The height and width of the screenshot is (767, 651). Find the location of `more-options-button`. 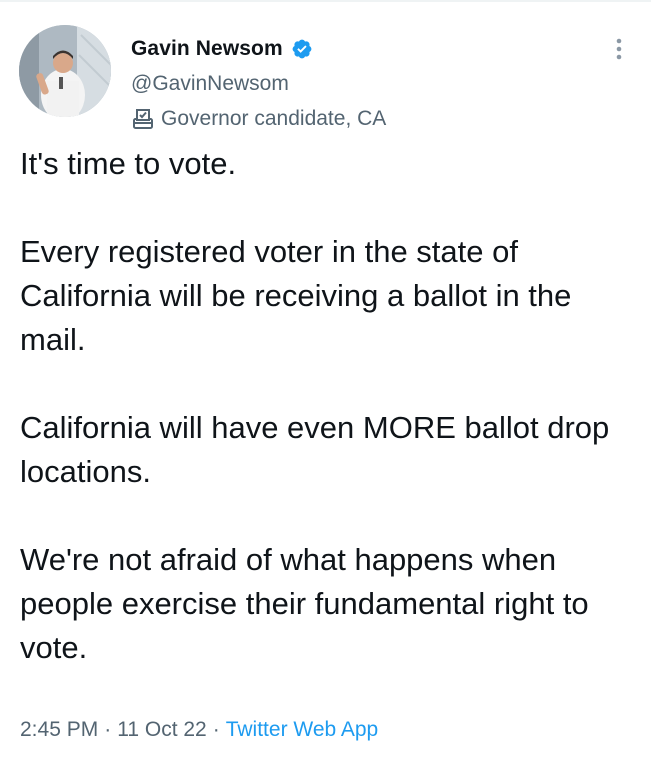

more-options-button is located at coordinates (619, 49).